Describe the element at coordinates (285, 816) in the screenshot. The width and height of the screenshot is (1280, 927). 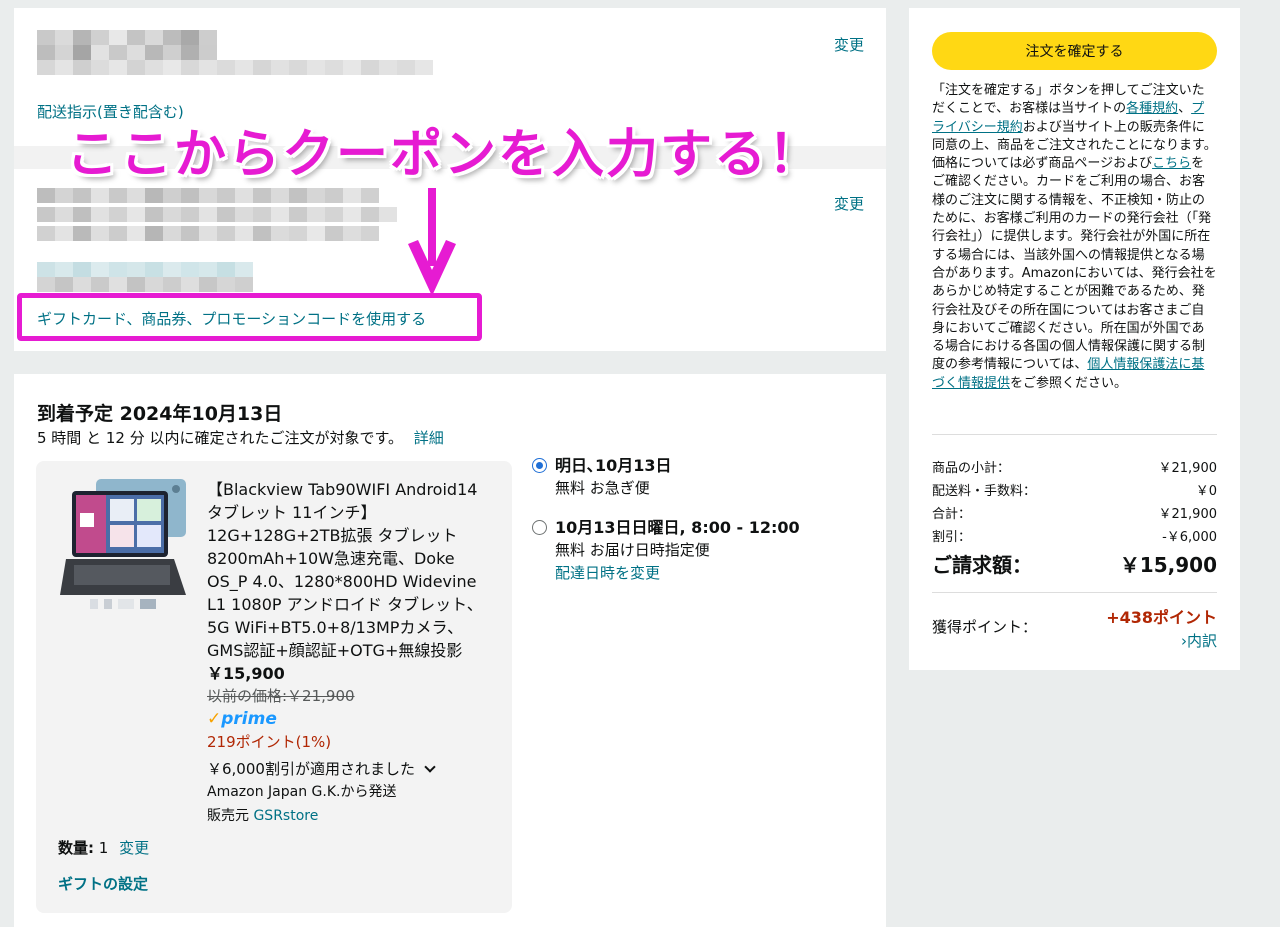
I see `seller-link: GSRstore` at that location.